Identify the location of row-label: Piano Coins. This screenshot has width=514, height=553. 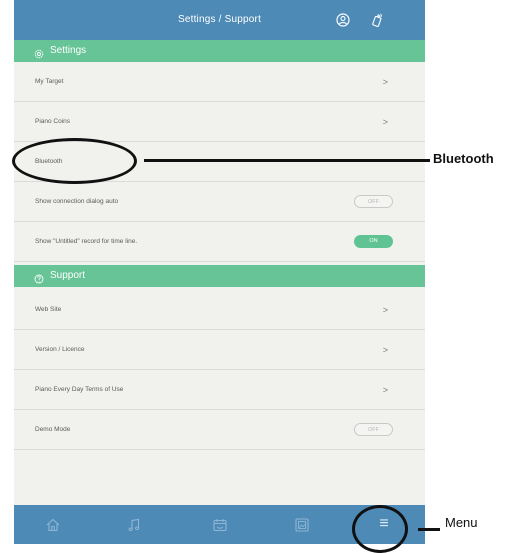
(53, 121).